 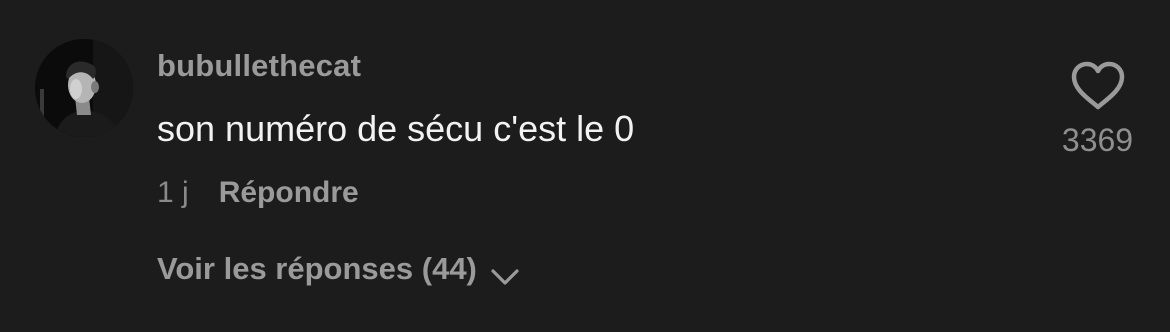 What do you see at coordinates (84, 88) in the screenshot?
I see `avatar` at bounding box center [84, 88].